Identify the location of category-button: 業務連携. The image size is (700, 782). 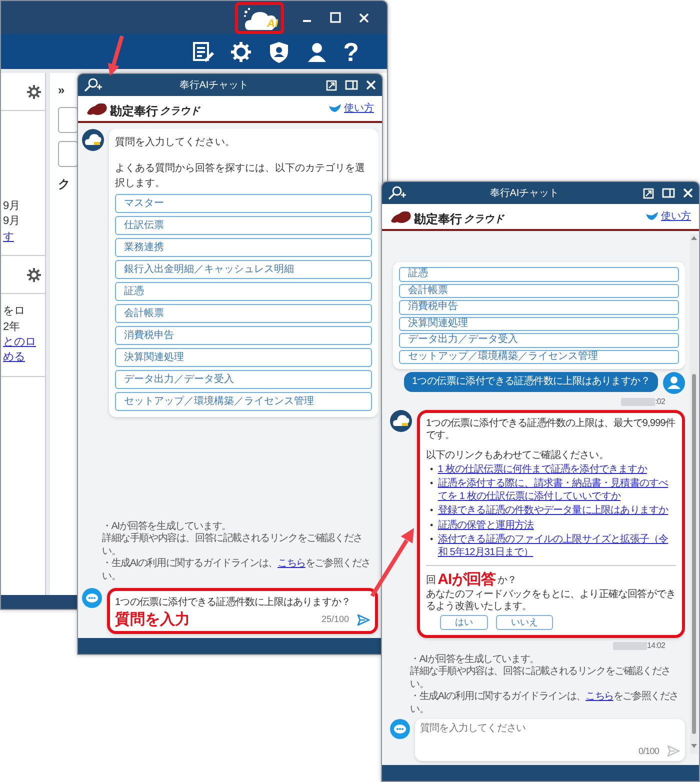
(243, 247).